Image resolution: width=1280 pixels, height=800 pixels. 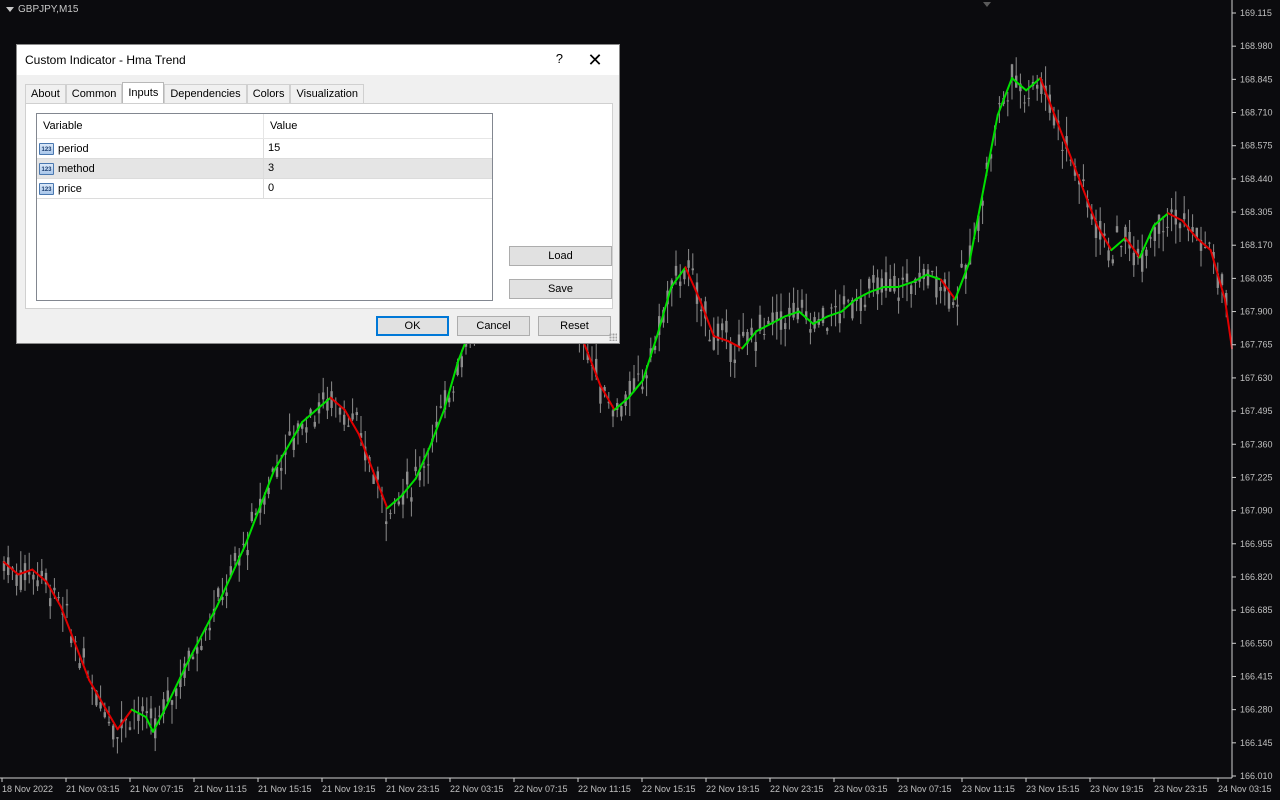 What do you see at coordinates (733, 789) in the screenshot?
I see `time-label: 22 Nov 19:15` at bounding box center [733, 789].